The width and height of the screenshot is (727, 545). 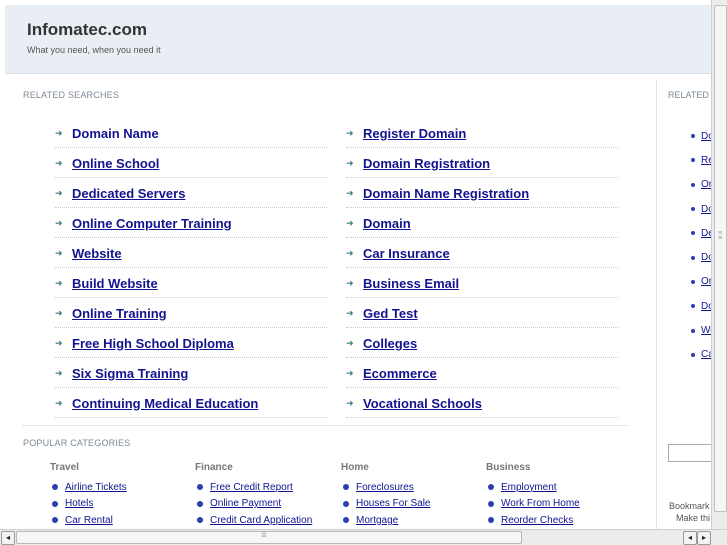 I want to click on related-search-row: ➜ Online Computer Training, so click(x=191, y=223).